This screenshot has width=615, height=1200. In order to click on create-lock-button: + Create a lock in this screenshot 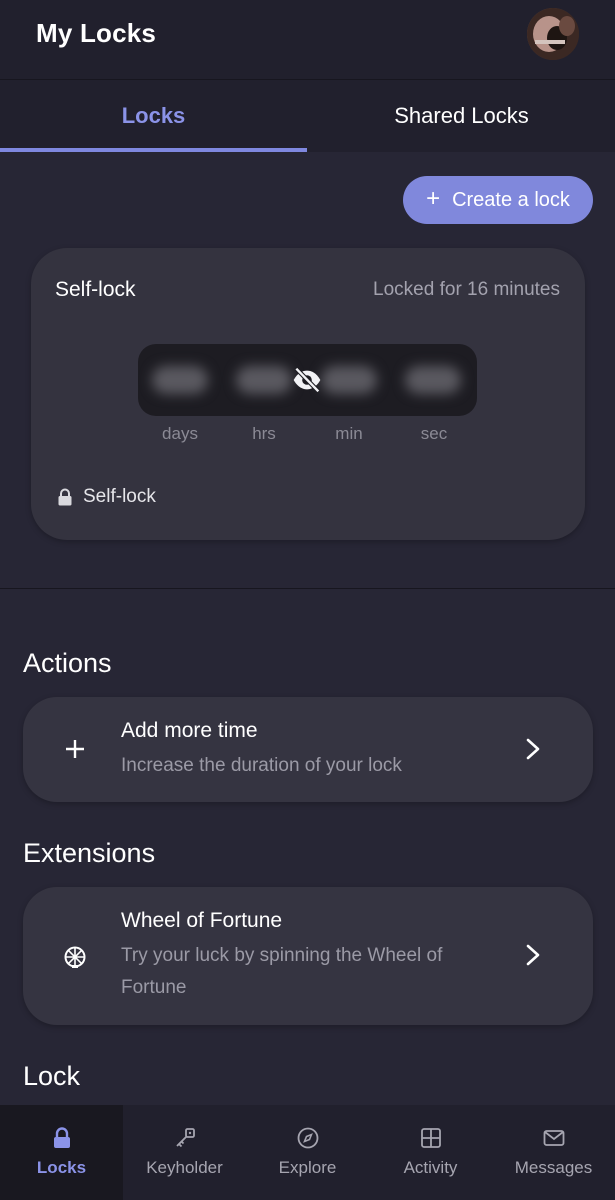, I will do `click(498, 200)`.